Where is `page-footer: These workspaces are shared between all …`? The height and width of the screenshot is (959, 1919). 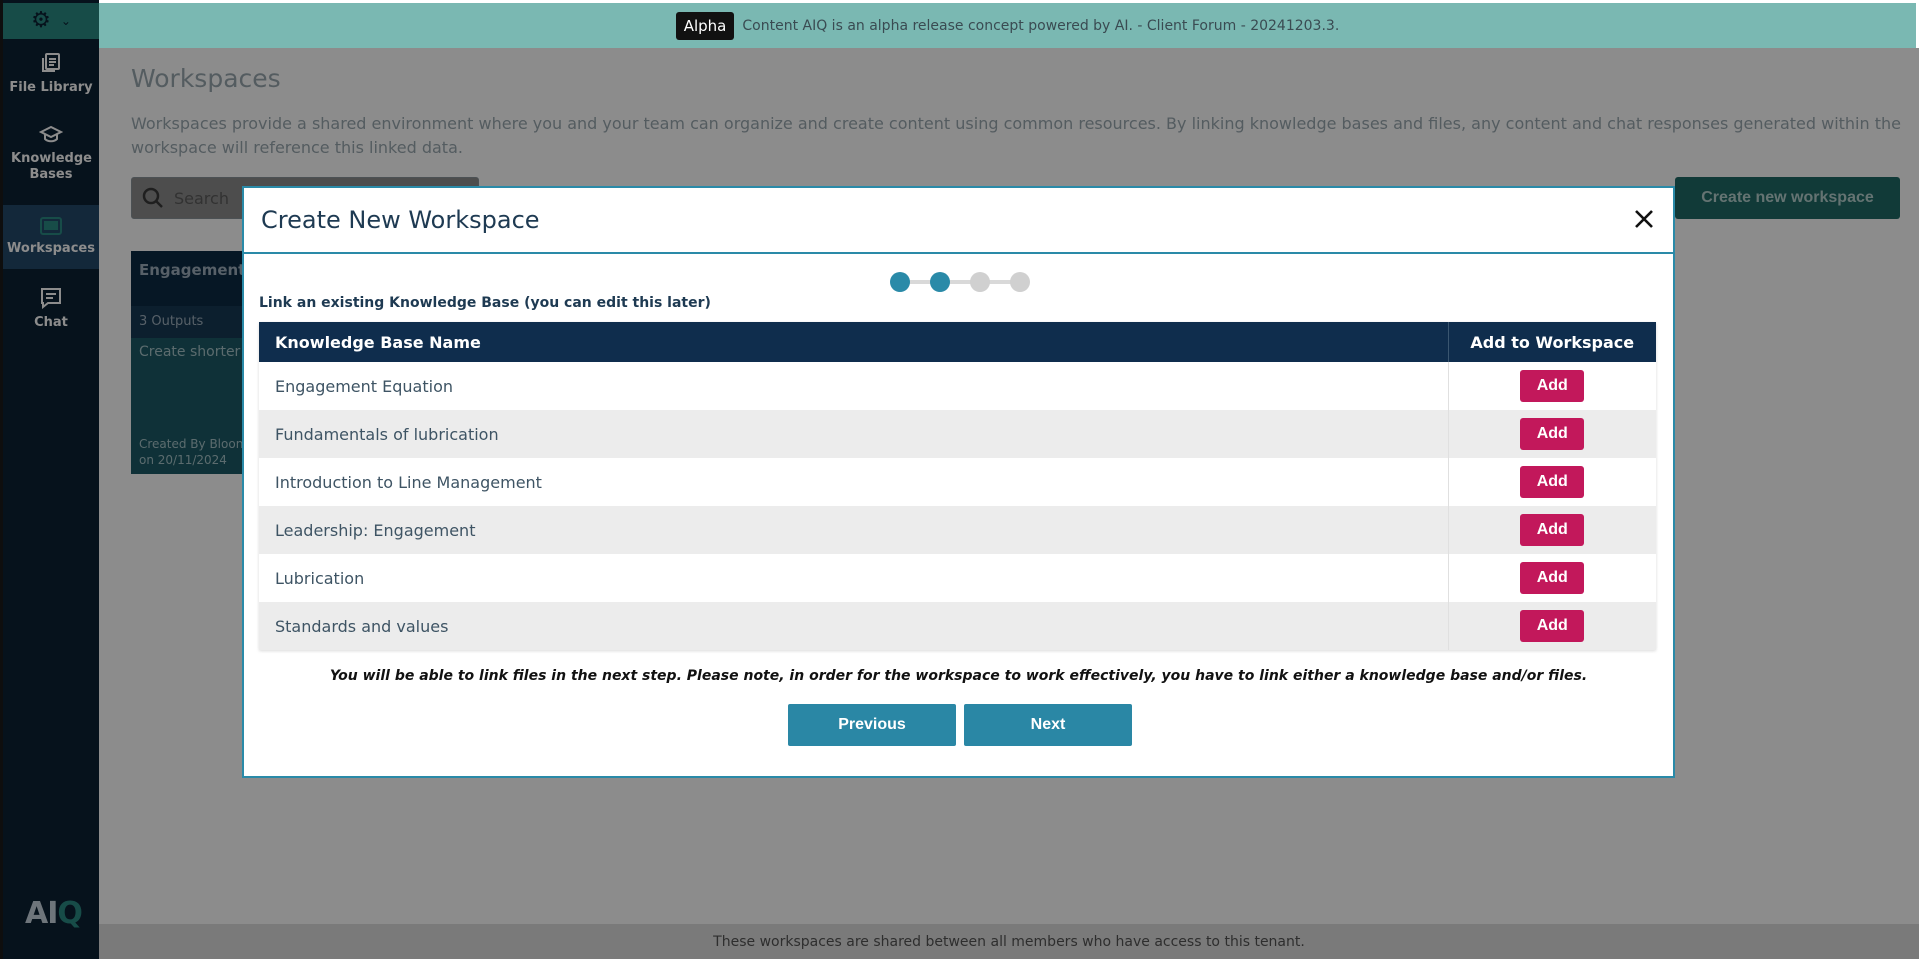 page-footer: These workspaces are shared between all … is located at coordinates (1009, 941).